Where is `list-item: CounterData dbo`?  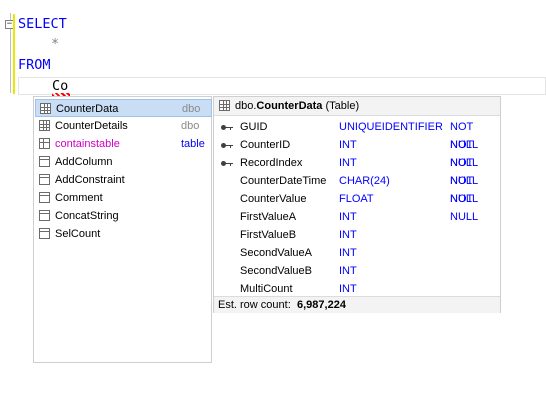
list-item: CounterData dbo is located at coordinates (123, 108).